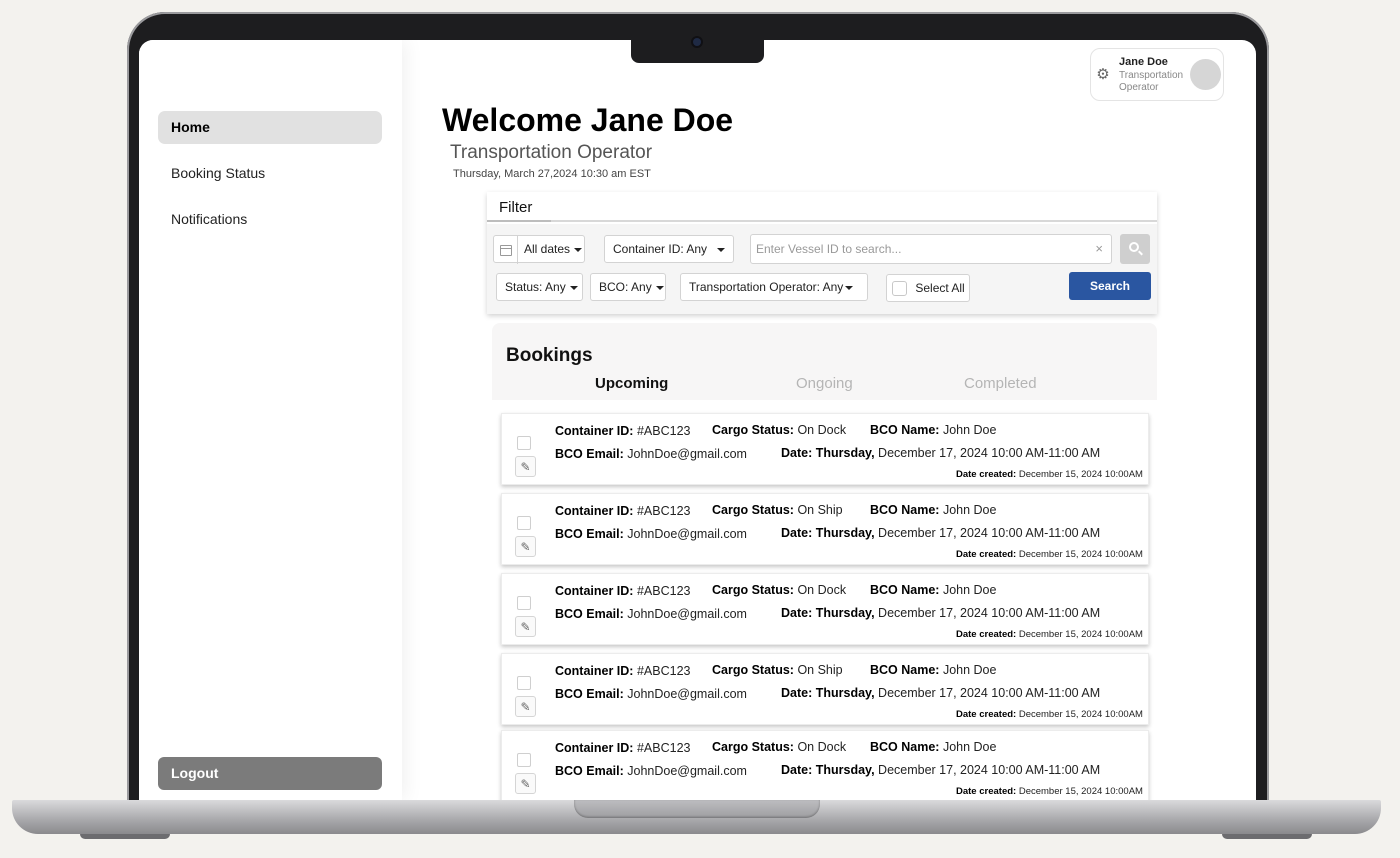 This screenshot has height=858, width=1400. Describe the element at coordinates (931, 249) in the screenshot. I see `vessel-search-input: Enter Vessel ID to search... ×` at that location.